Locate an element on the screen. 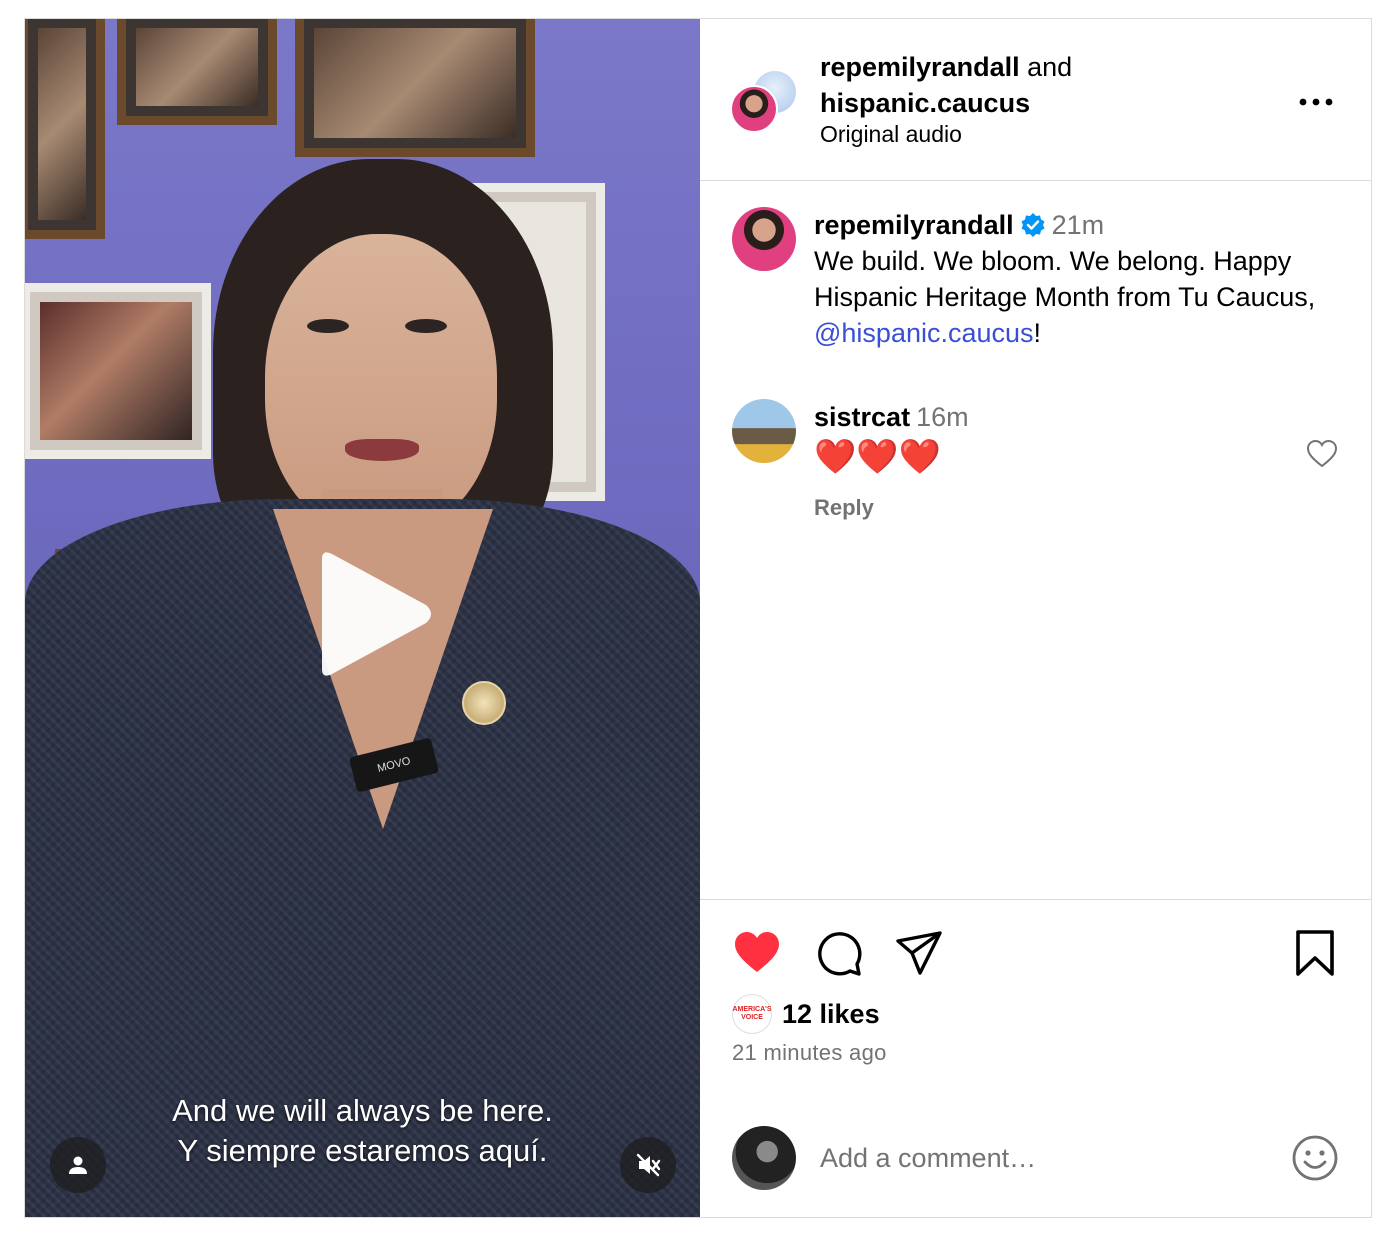 The height and width of the screenshot is (1244, 1392). subtitle-line: And we will always be here. is located at coordinates (362, 1110).